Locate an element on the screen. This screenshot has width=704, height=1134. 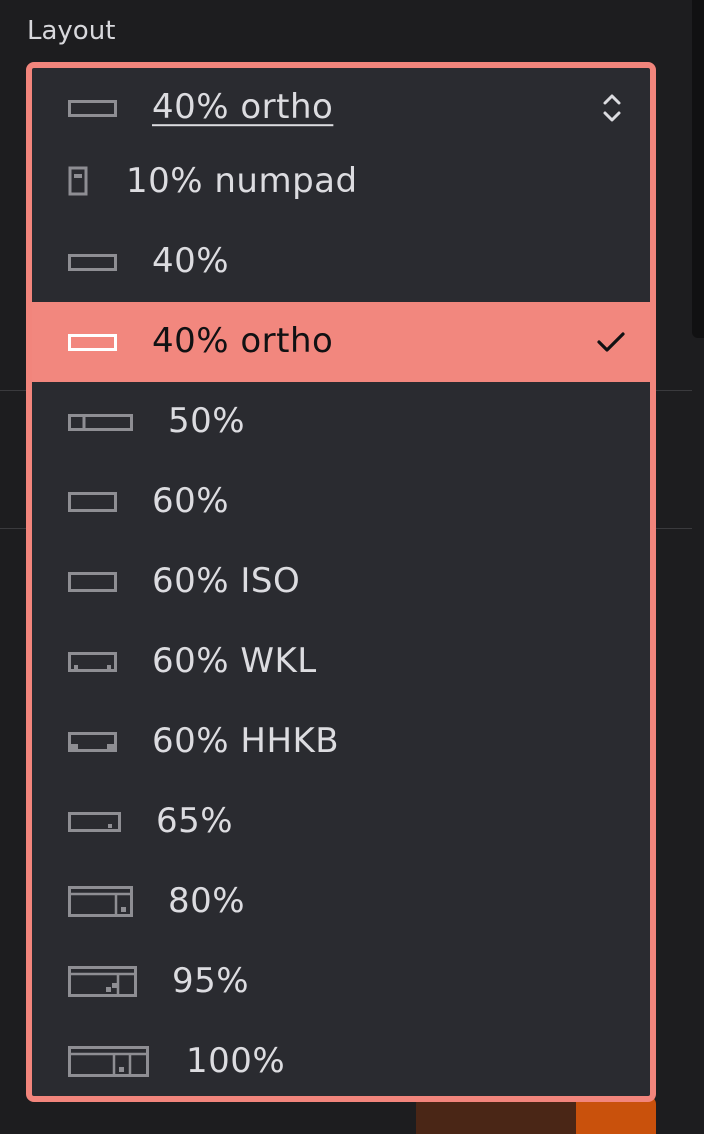
option-100: 100% is located at coordinates (341, 1059).